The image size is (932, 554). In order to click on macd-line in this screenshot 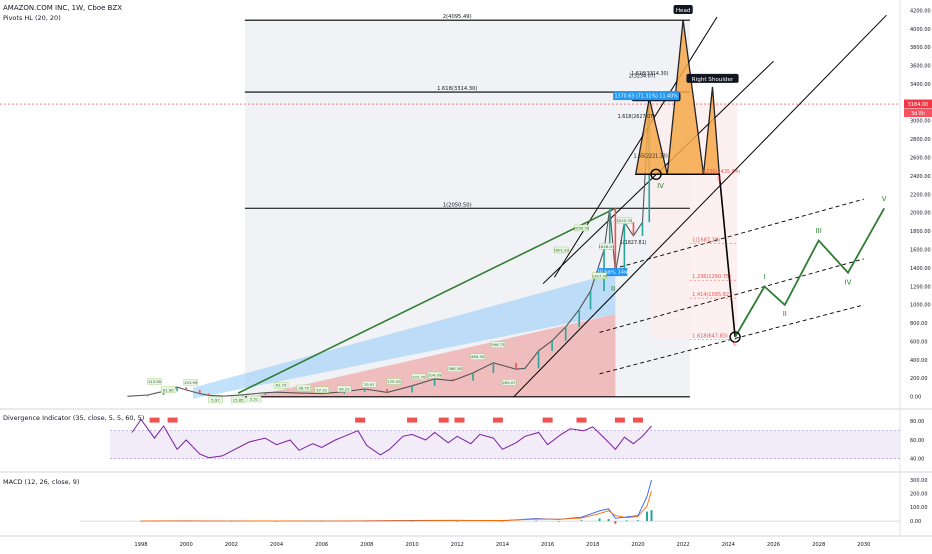, I will do `click(396, 500)`.